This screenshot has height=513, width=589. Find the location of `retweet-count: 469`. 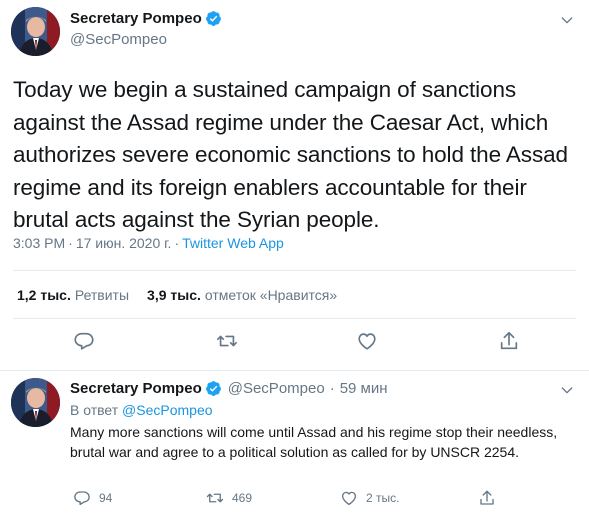

retweet-count: 469 is located at coordinates (242, 498).